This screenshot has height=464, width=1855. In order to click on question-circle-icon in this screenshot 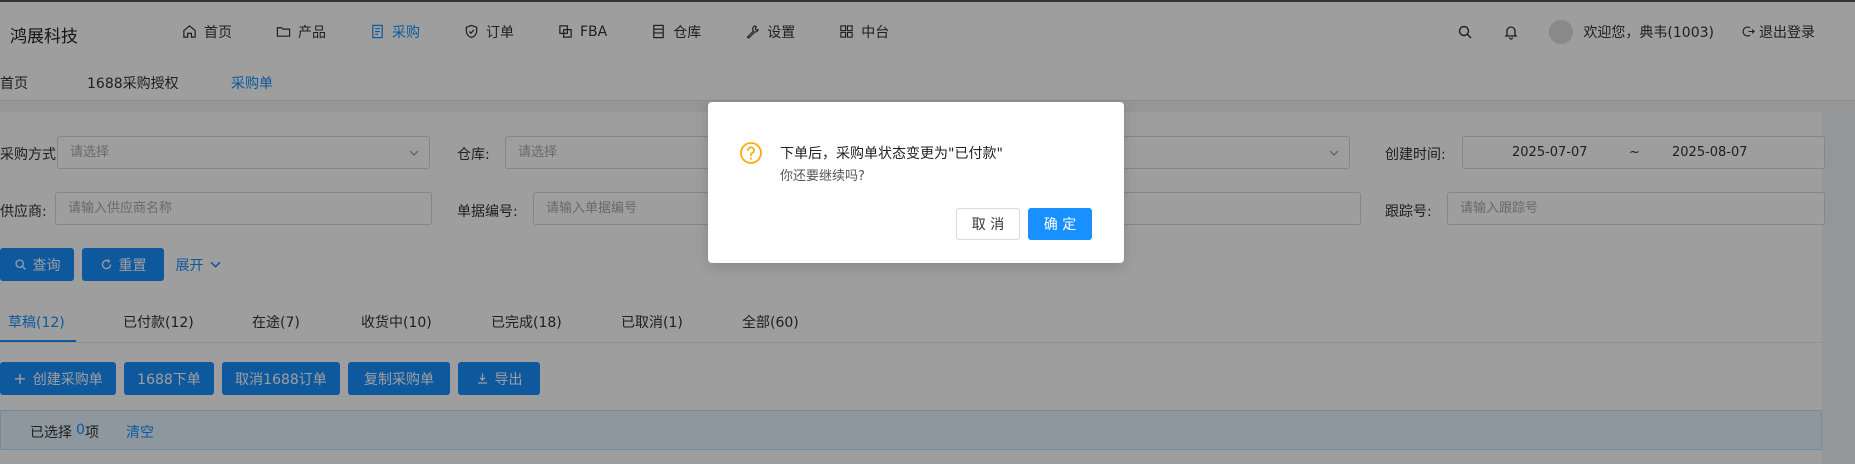, I will do `click(751, 153)`.